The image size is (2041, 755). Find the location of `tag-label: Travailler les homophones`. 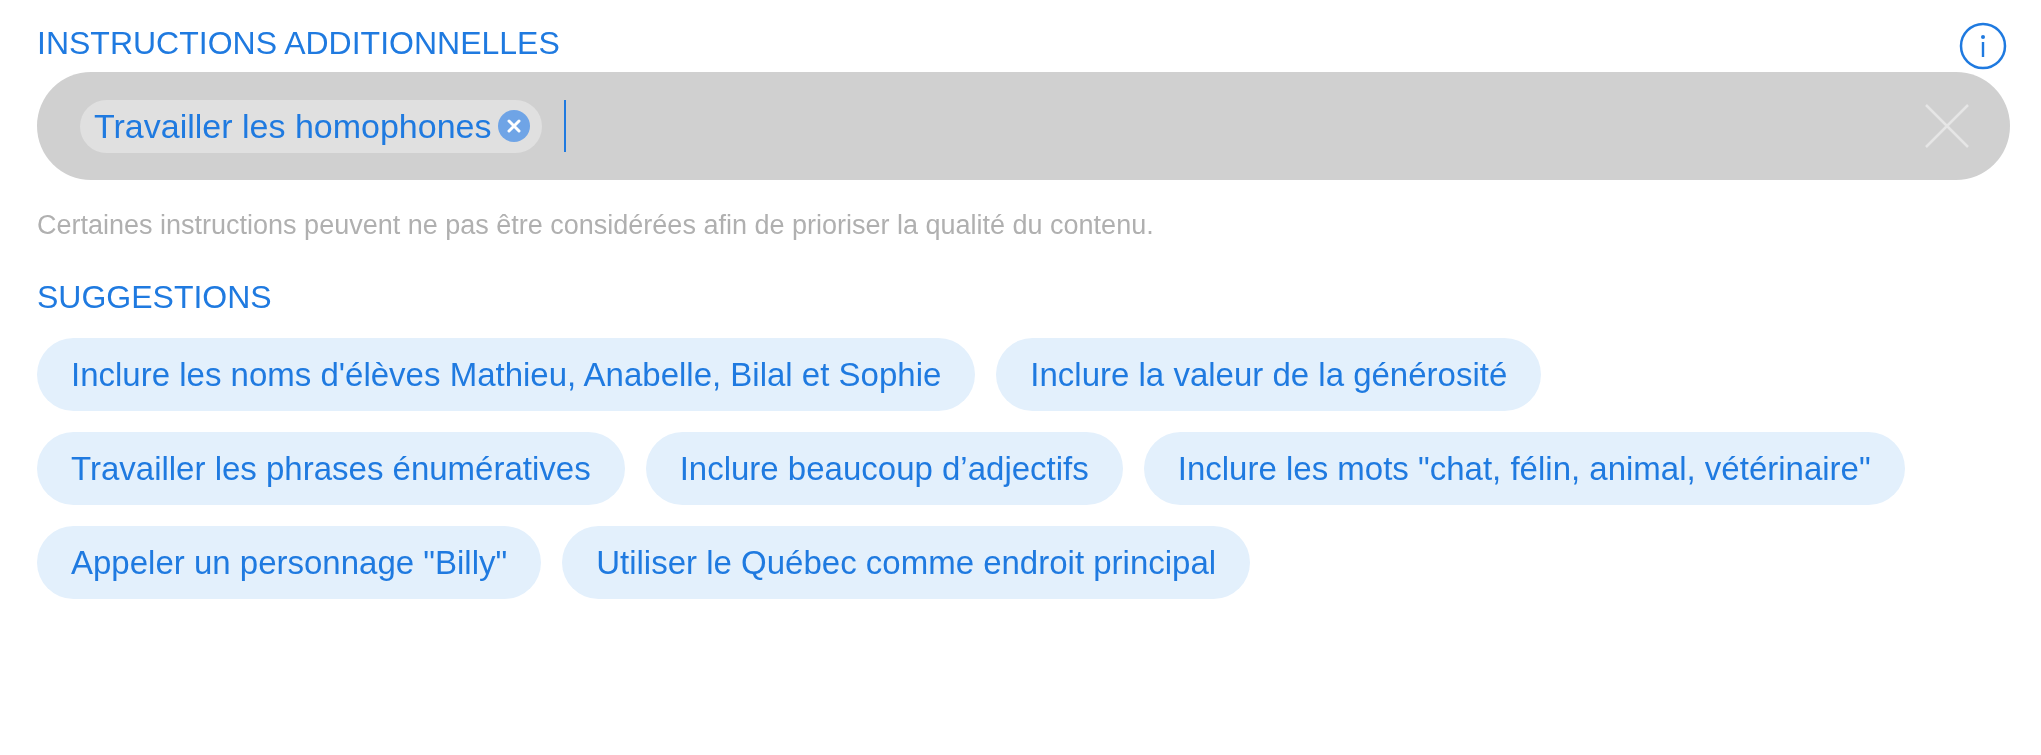

tag-label: Travailler les homophones is located at coordinates (293, 126).